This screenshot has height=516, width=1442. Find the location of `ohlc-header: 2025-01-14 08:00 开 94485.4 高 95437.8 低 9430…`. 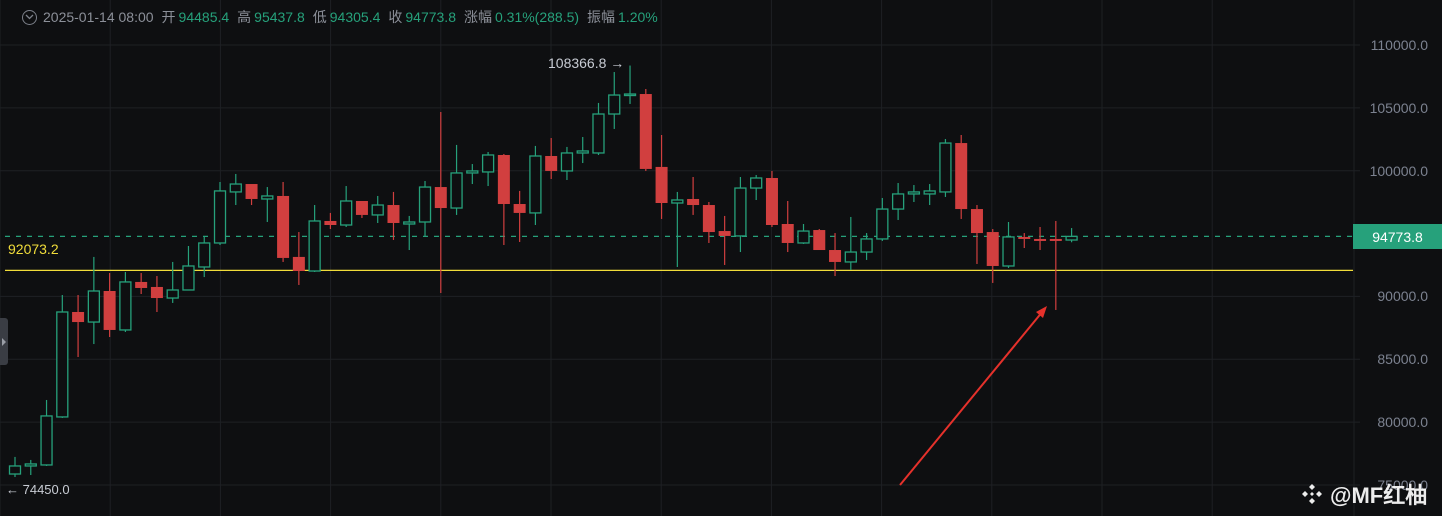

ohlc-header: 2025-01-14 08:00 开 94485.4 高 95437.8 低 9430… is located at coordinates (344, 17).